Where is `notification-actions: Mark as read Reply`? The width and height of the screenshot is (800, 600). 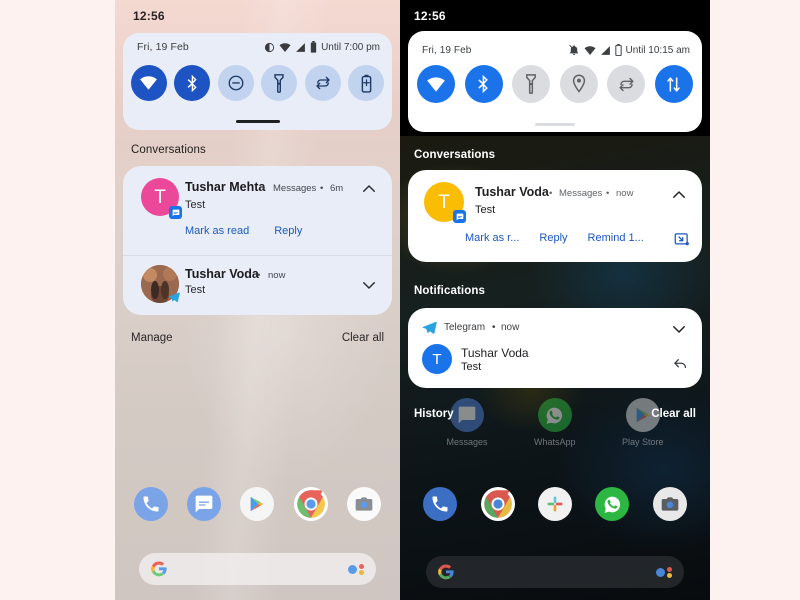
notification-actions: Mark as read Reply is located at coordinates (243, 231).